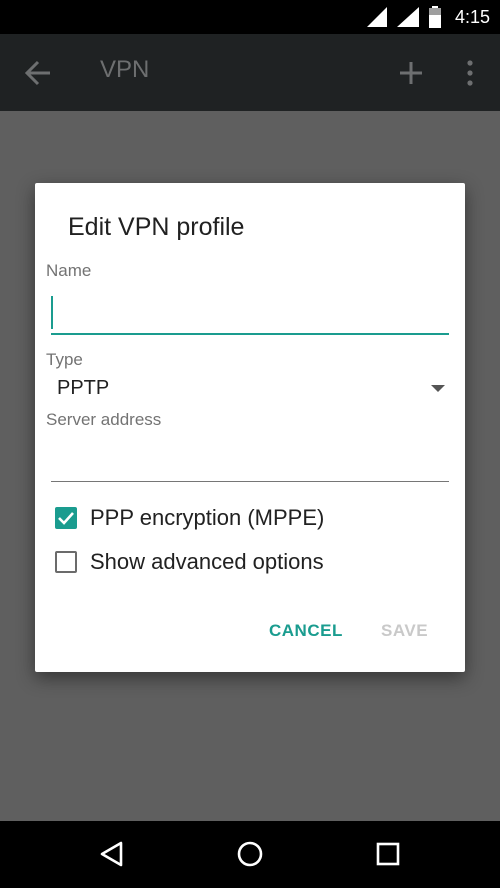  What do you see at coordinates (472, 16) in the screenshot?
I see `status-time: 4:15` at bounding box center [472, 16].